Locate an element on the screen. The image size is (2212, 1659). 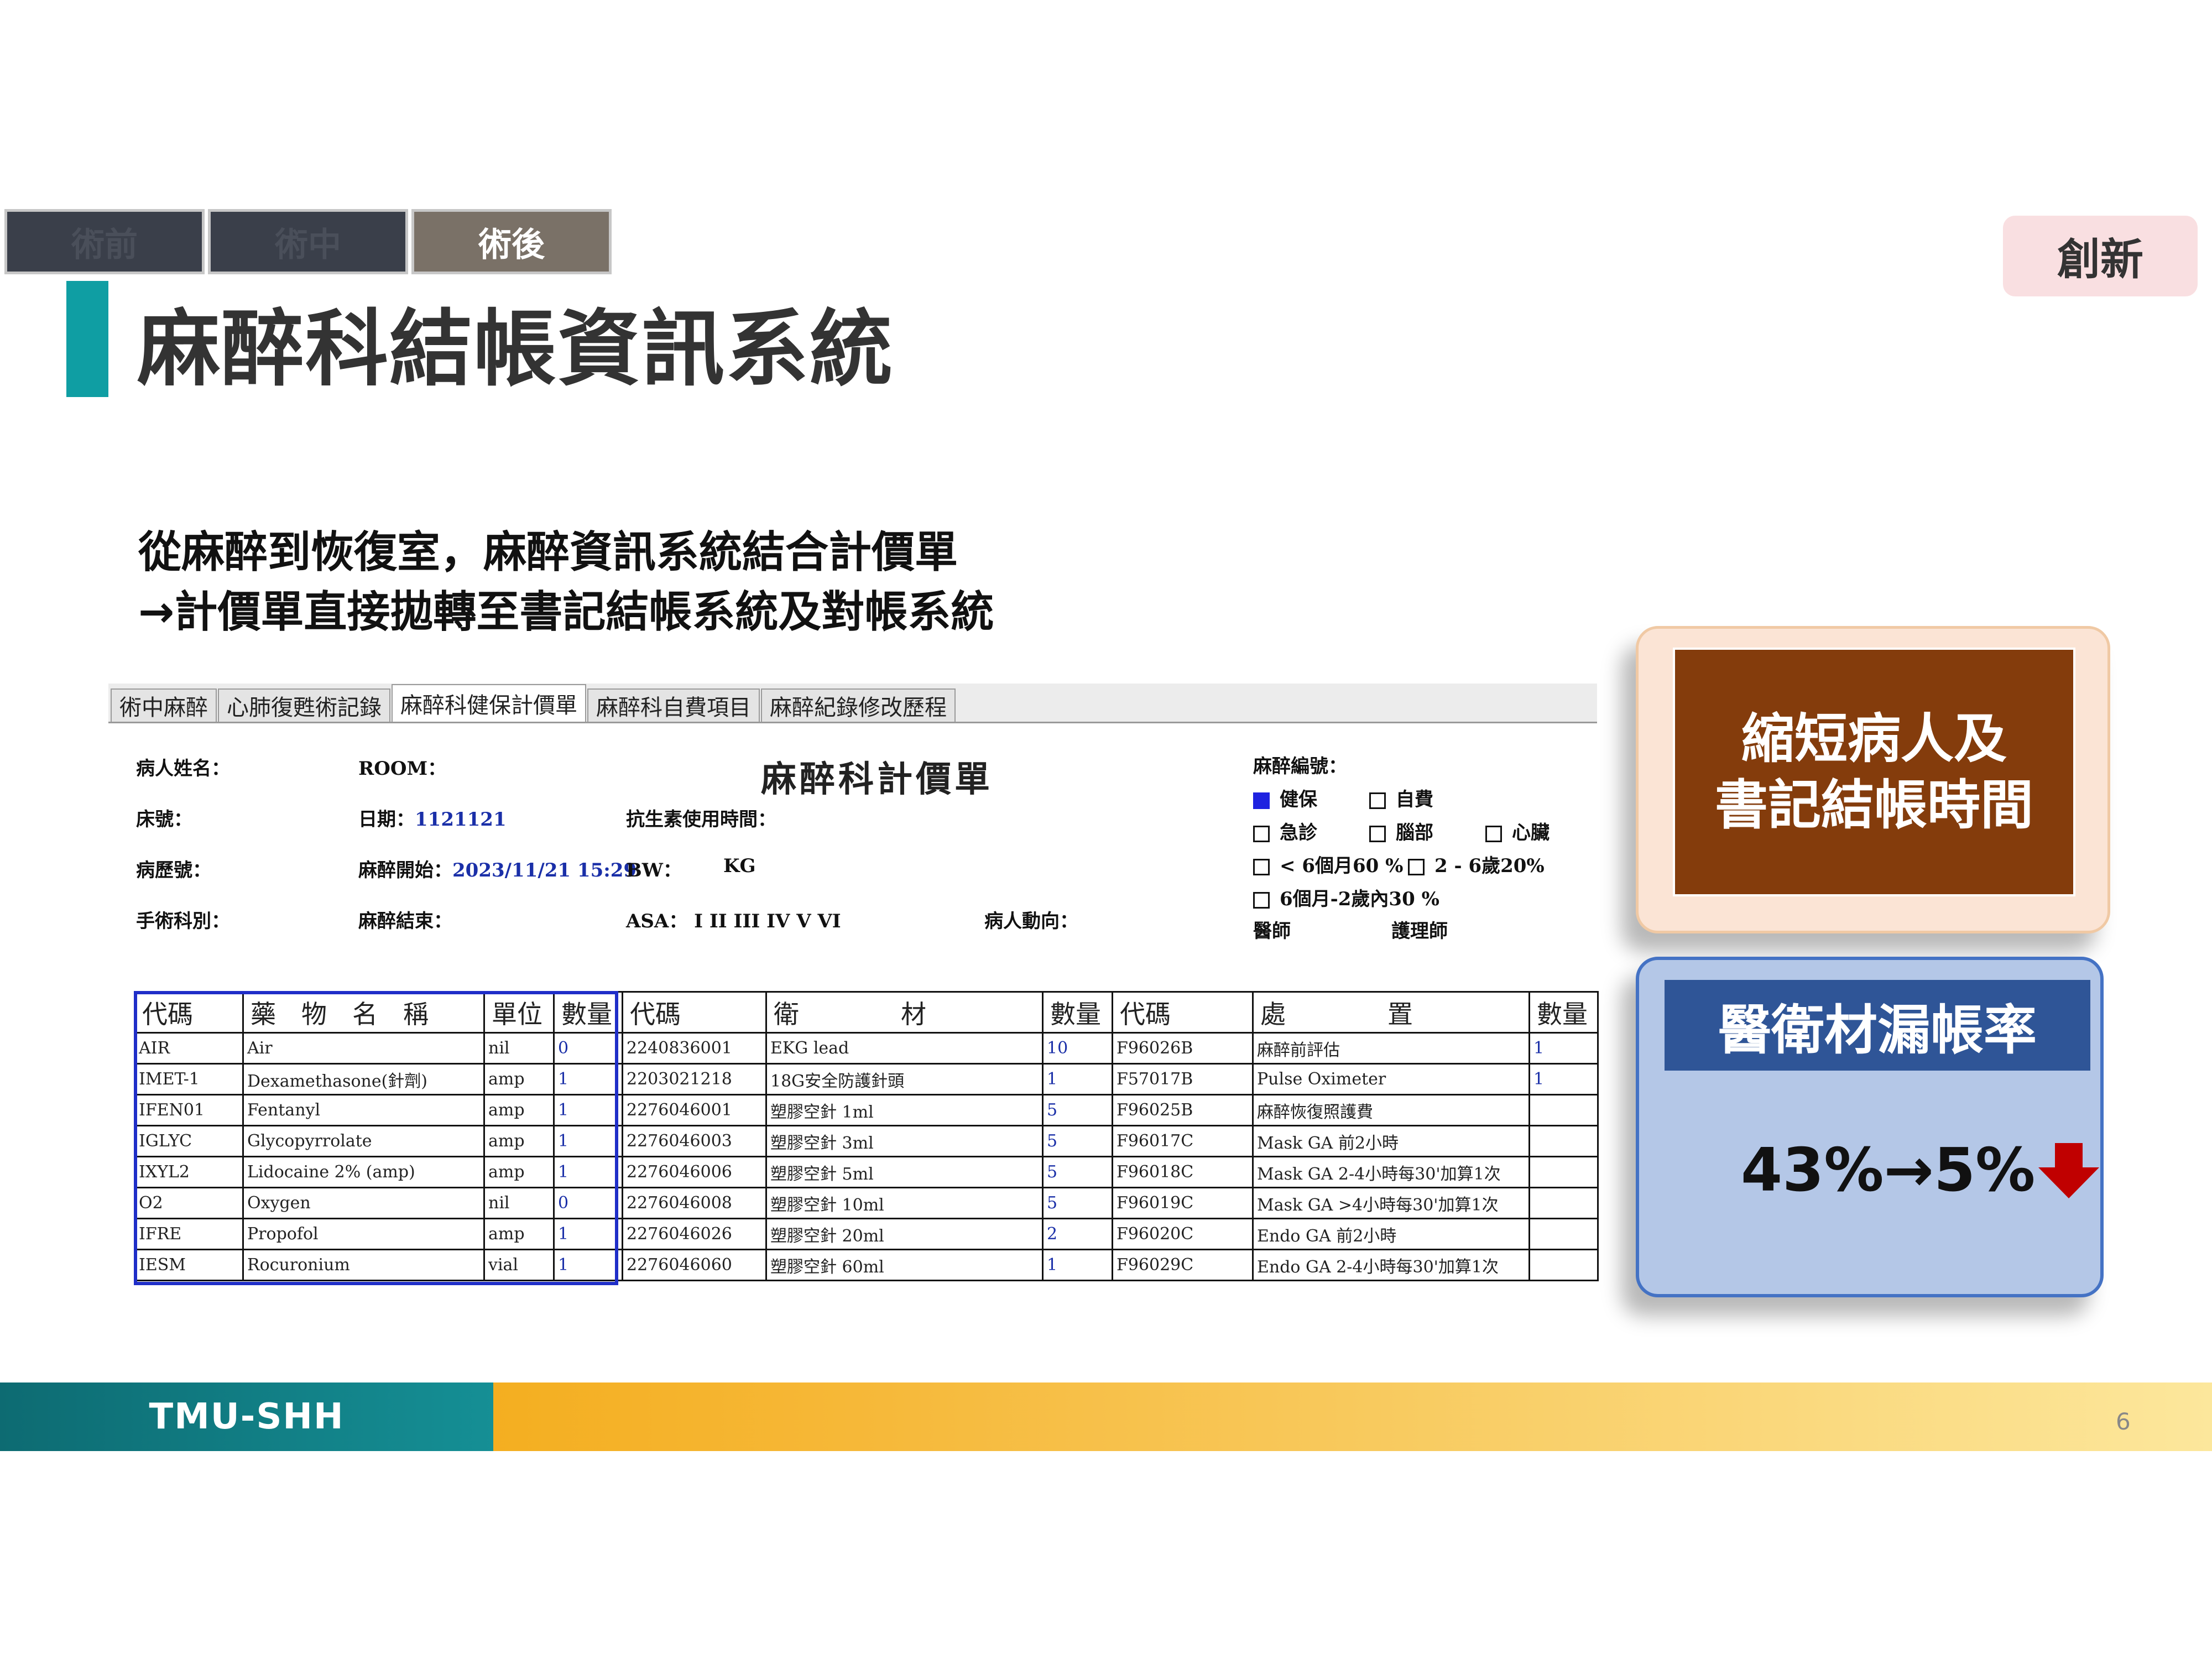
option-nhi: 健保 is located at coordinates (1285, 798).